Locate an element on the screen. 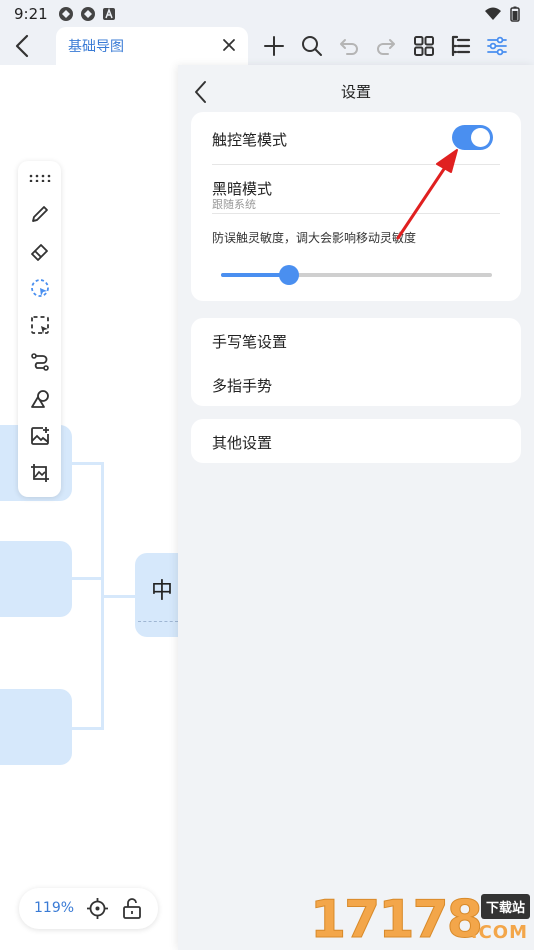 Image resolution: width=534 pixels, height=950 pixels. search-icon is located at coordinates (312, 46).